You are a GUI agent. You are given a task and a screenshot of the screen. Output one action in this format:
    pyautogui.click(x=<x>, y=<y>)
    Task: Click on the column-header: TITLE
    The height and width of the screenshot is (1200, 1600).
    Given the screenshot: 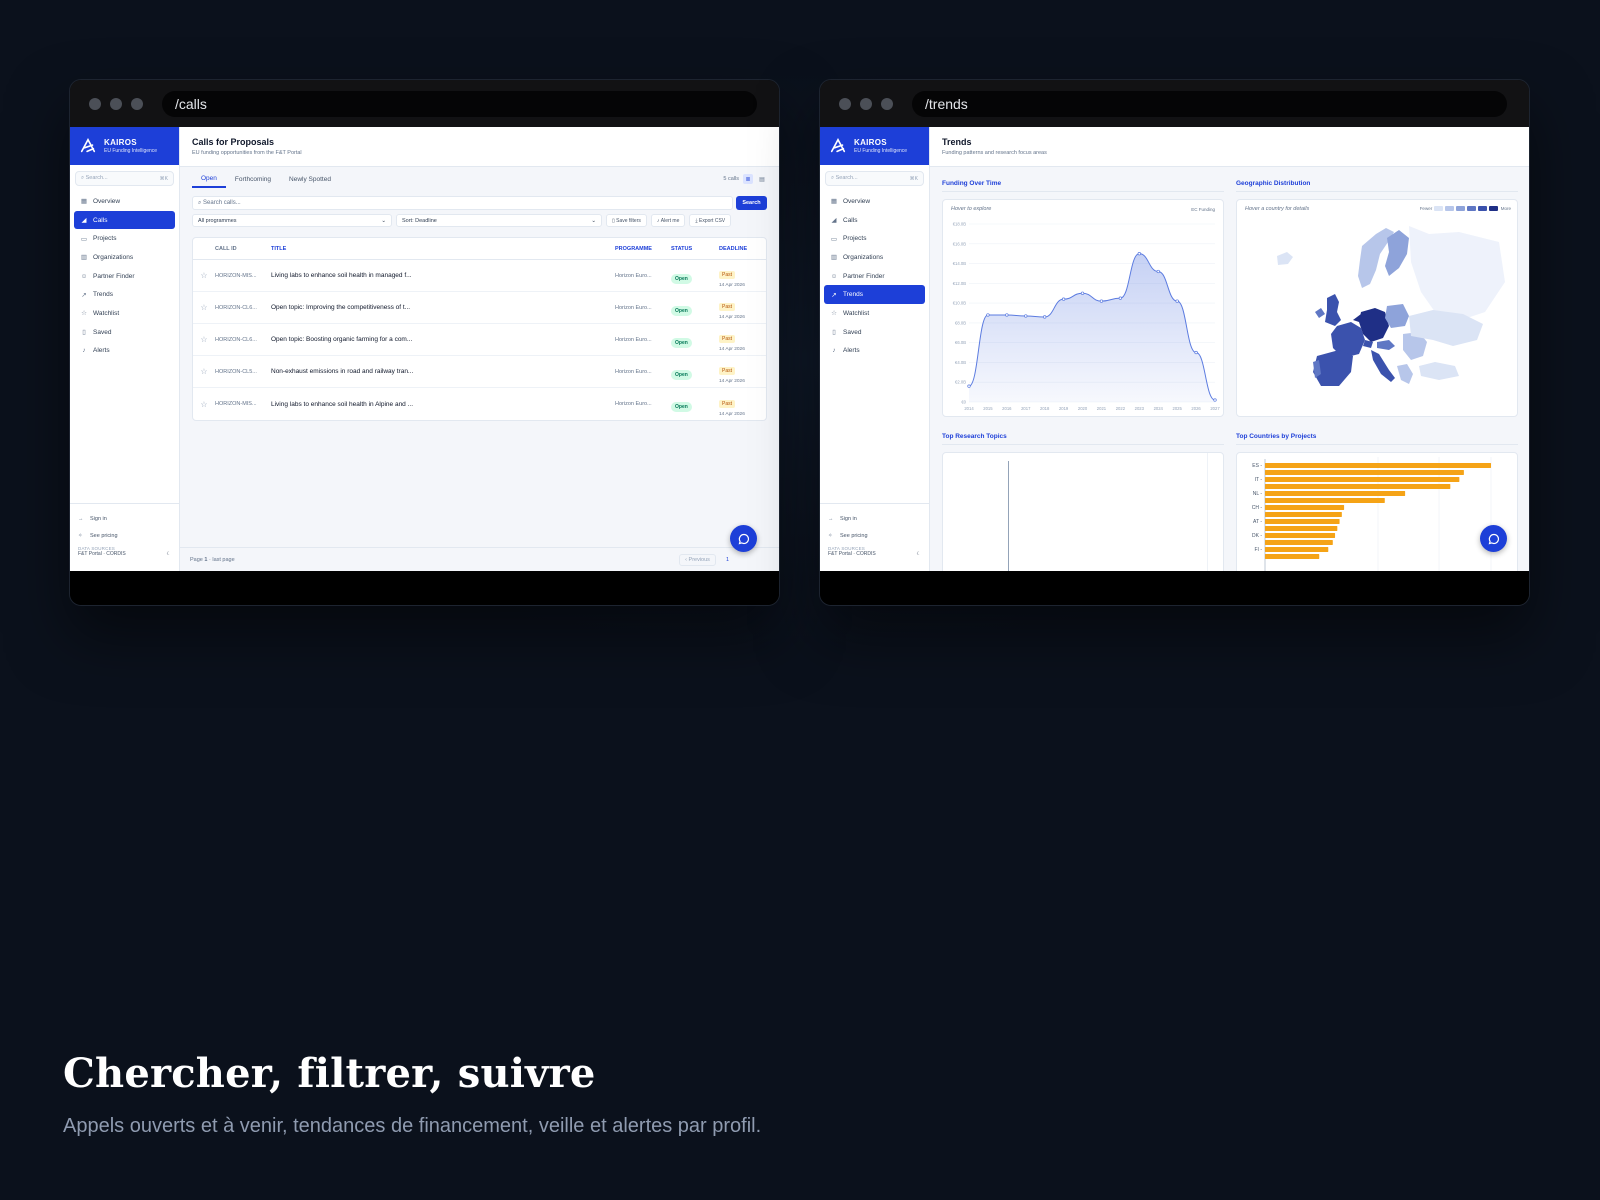 What is the action you would take?
    pyautogui.click(x=443, y=249)
    